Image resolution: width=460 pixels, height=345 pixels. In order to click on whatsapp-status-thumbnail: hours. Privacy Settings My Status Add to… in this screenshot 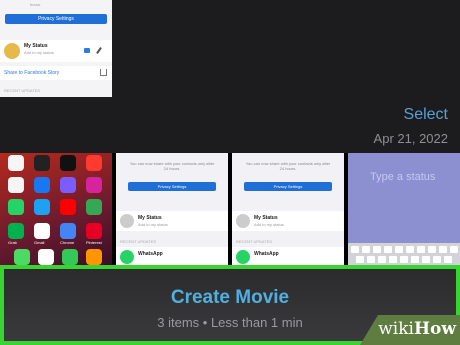, I will do `click(56, 48)`.